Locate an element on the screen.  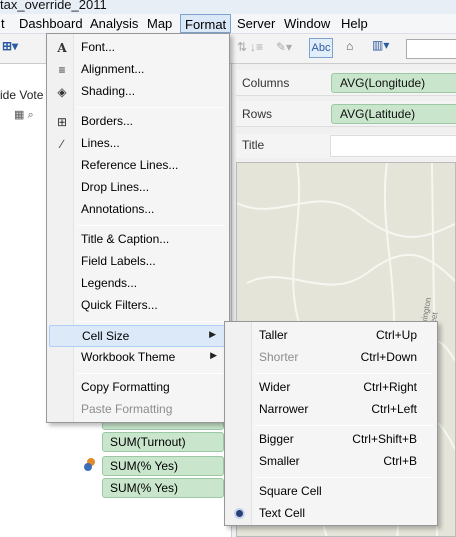
menu-item-text-cell: Text Cell is located at coordinates (331, 514).